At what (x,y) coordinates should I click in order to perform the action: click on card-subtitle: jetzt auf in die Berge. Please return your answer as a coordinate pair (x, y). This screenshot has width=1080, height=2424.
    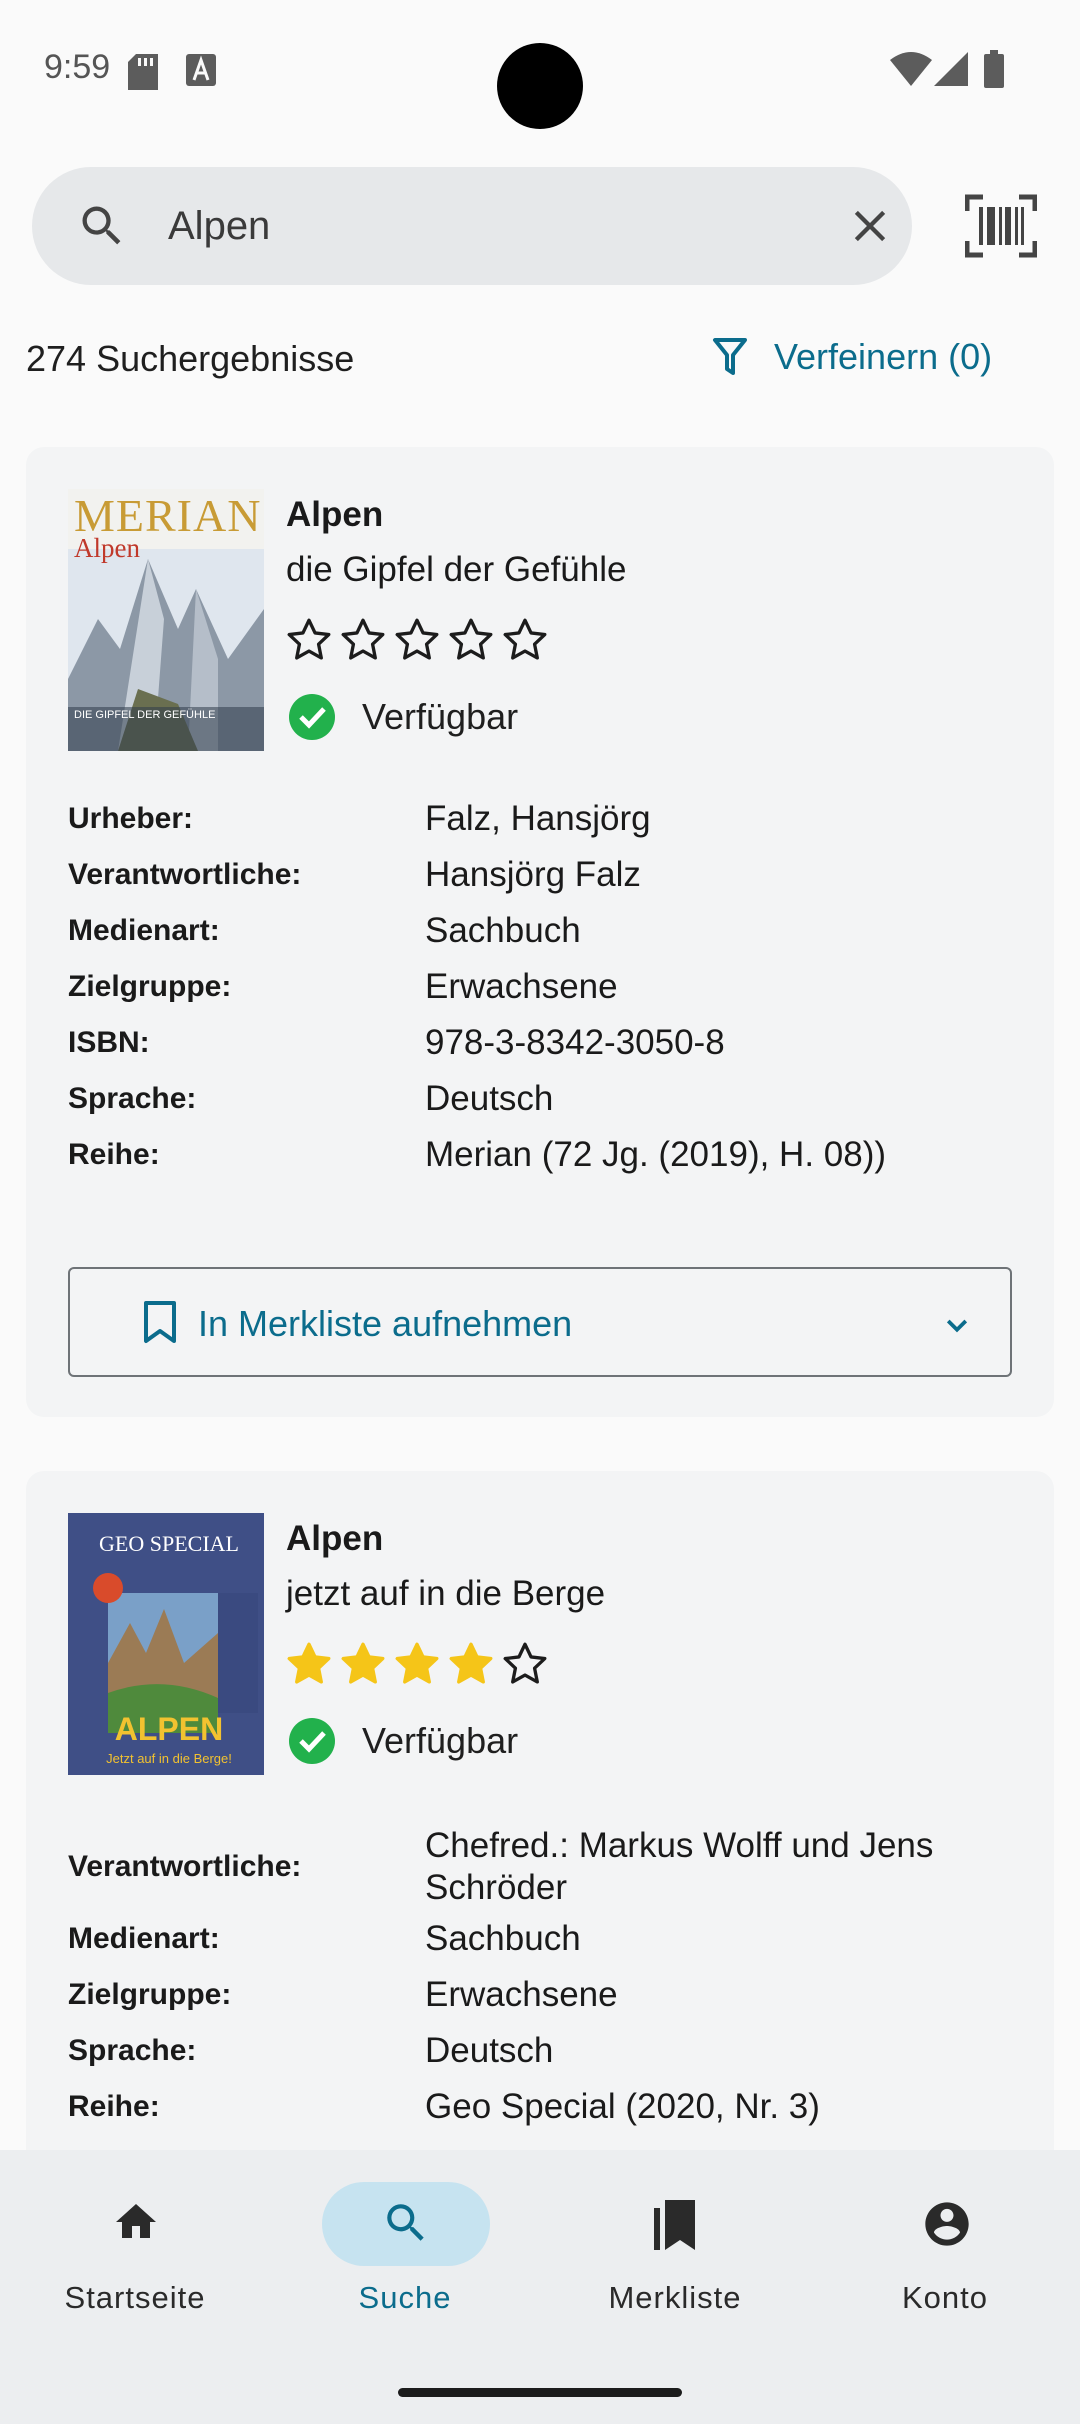
    Looking at the image, I should click on (446, 1593).